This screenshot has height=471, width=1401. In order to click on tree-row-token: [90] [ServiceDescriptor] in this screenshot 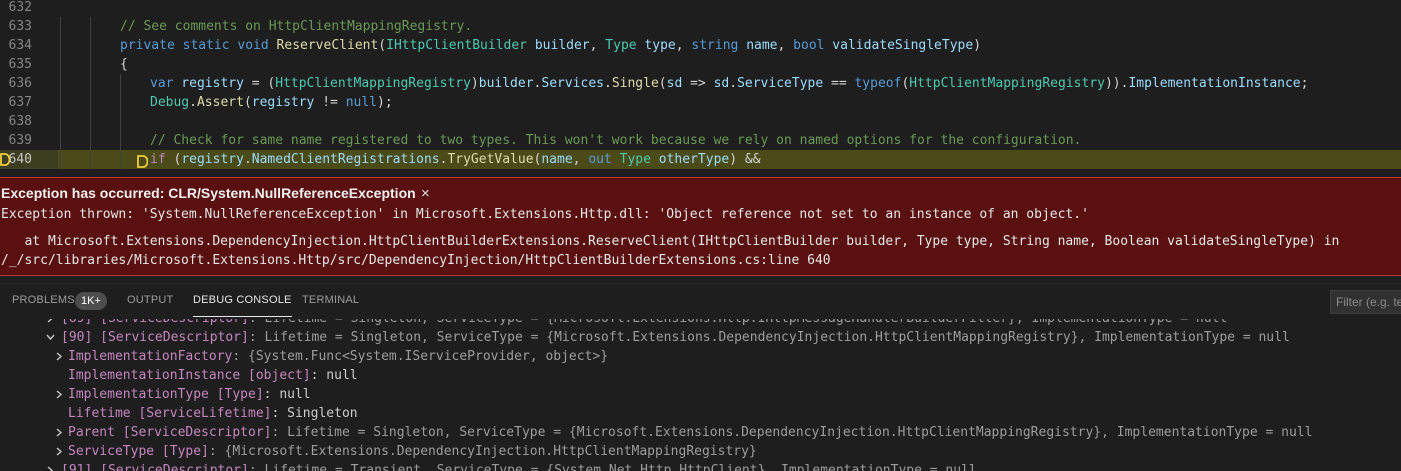, I will do `click(155, 337)`.